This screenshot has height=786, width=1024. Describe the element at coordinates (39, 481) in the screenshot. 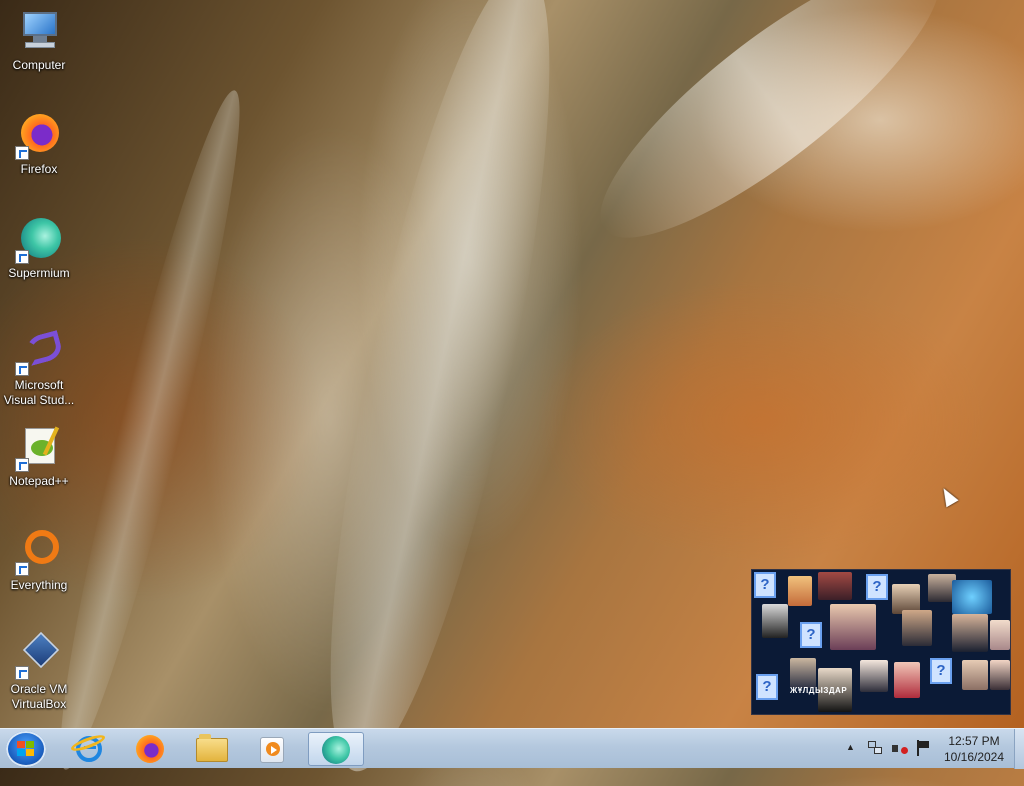

I see `desktop-icon-label: Notepad++` at that location.